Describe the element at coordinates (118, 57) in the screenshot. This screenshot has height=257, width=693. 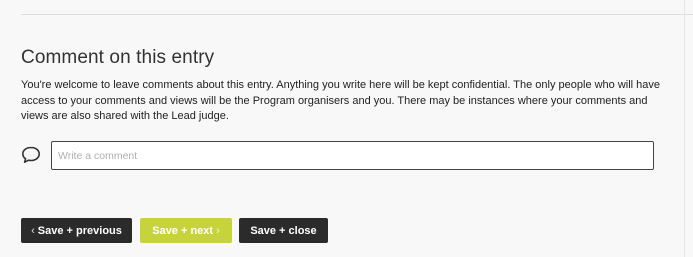
I see `section-title: Comment on this entry` at that location.